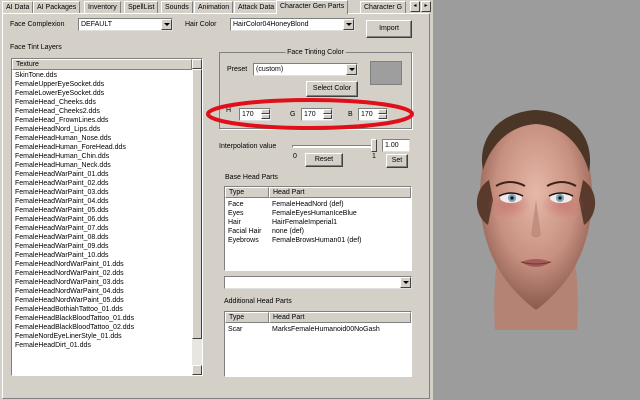  I want to click on head-part-name-cell: MarksFemaleHumanoid00NoGash, so click(341, 329).